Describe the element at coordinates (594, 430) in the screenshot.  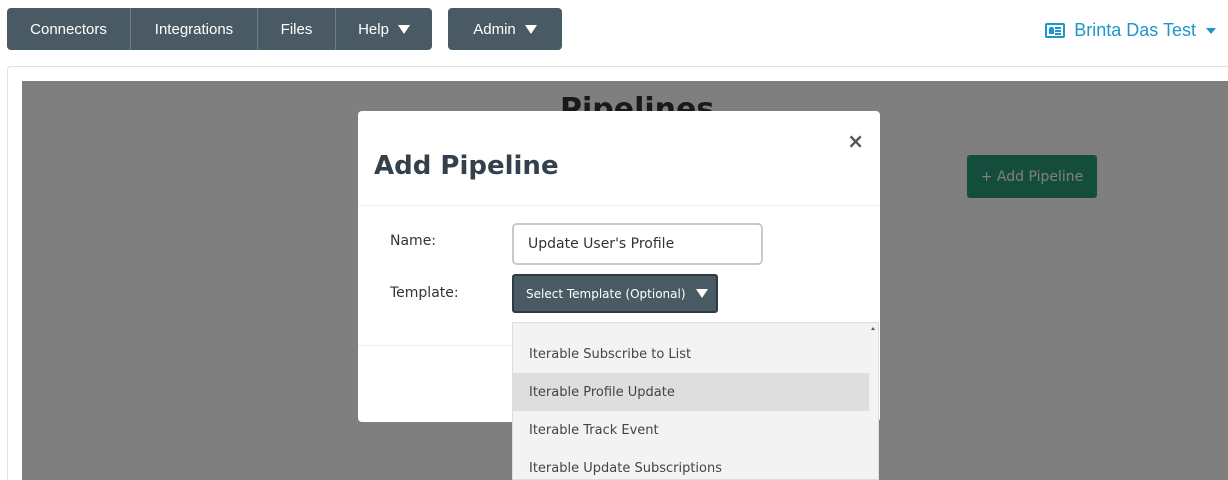
I see `template-option-label: Iterable Track Event` at that location.